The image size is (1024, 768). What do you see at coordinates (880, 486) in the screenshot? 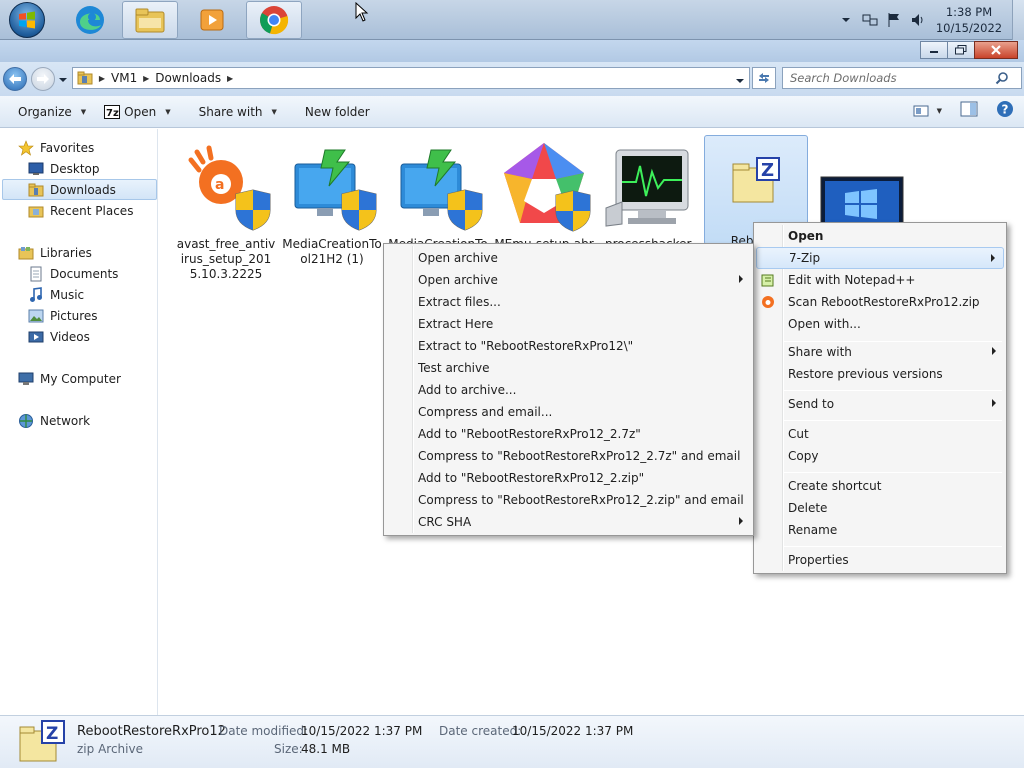
I see `menu-item-create-shortcut: Create shortcut` at bounding box center [880, 486].